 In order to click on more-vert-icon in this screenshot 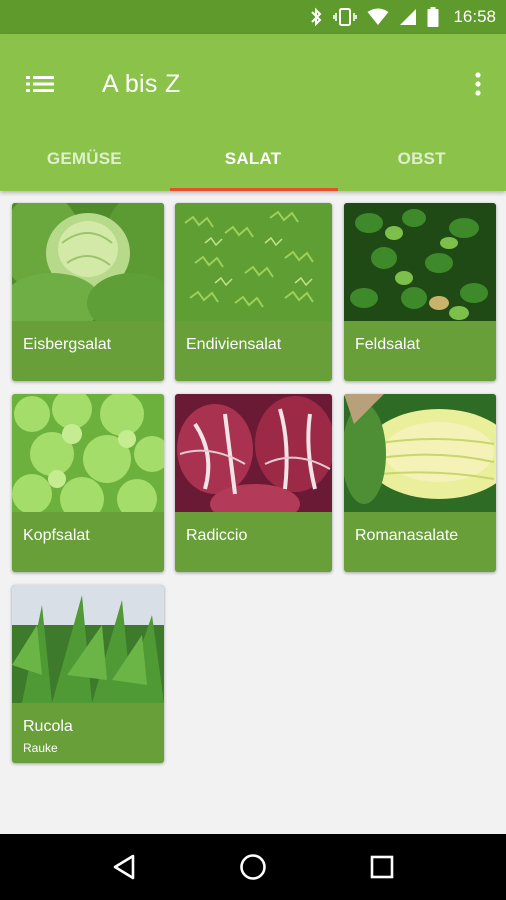, I will do `click(478, 84)`.